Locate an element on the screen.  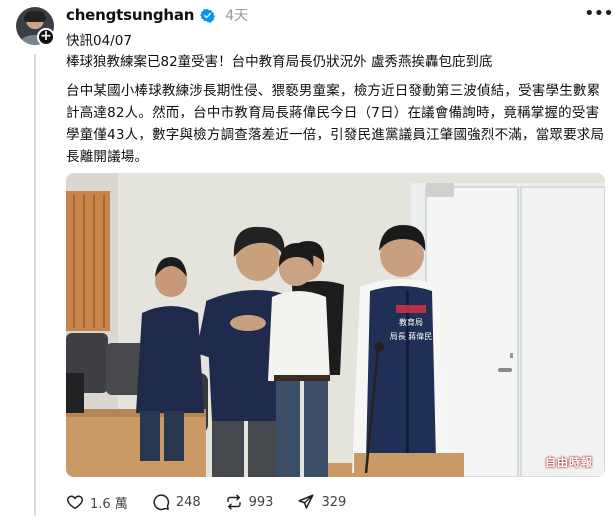
avatar-hair is located at coordinates (35, 16).